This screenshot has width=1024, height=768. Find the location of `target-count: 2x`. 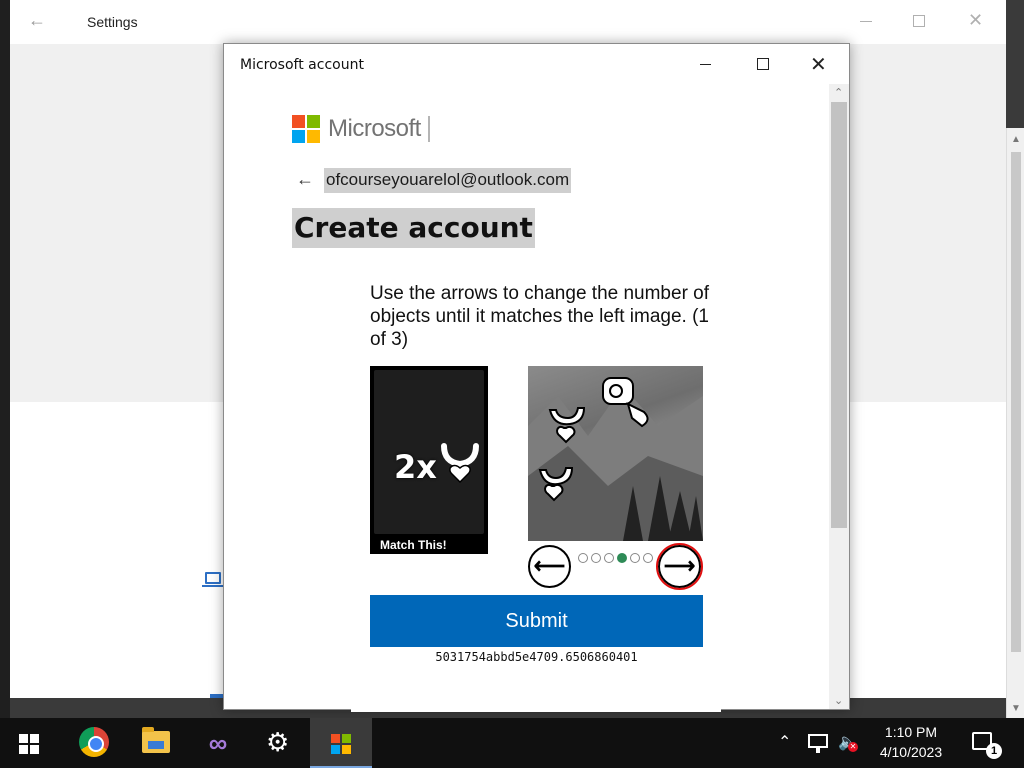

target-count: 2x is located at coordinates (415, 467).